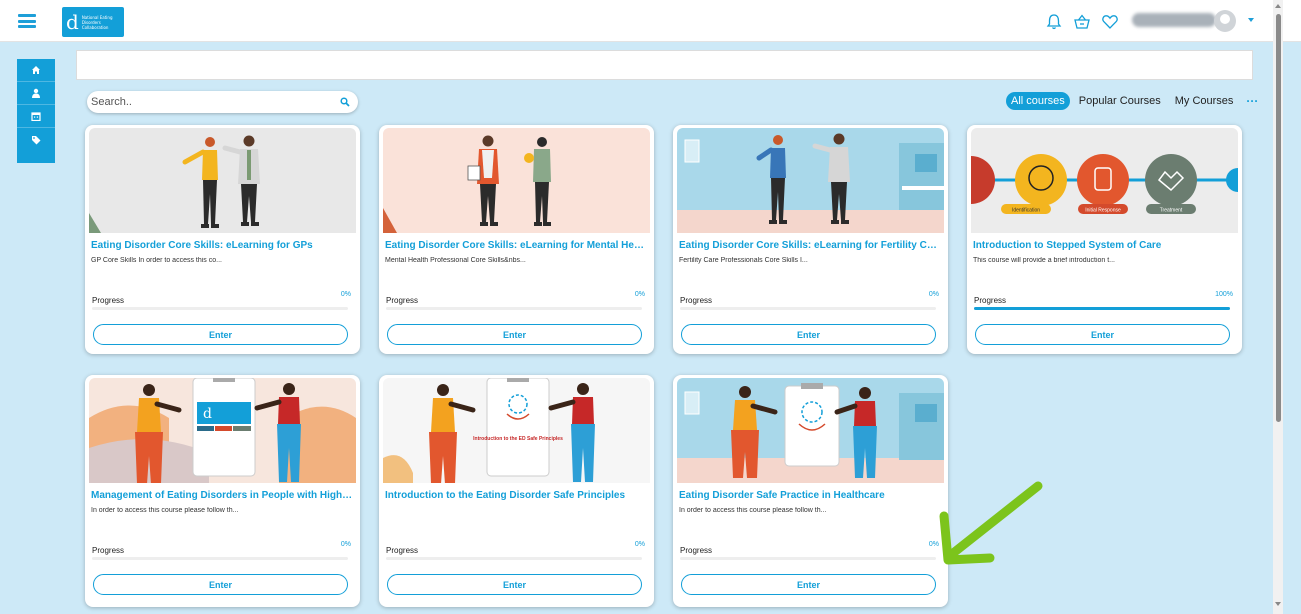  What do you see at coordinates (1204, 101) in the screenshot?
I see `filter-my-courses: My Courses` at bounding box center [1204, 101].